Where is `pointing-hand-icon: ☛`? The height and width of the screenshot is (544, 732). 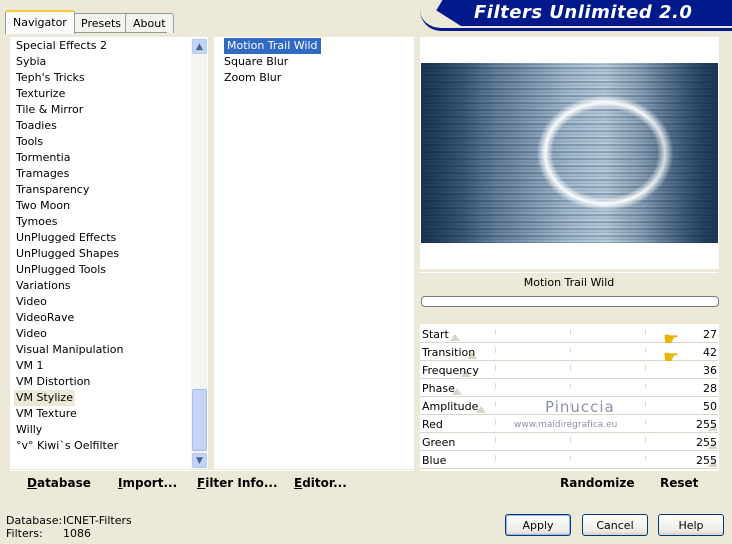 pointing-hand-icon: ☛ is located at coordinates (671, 357).